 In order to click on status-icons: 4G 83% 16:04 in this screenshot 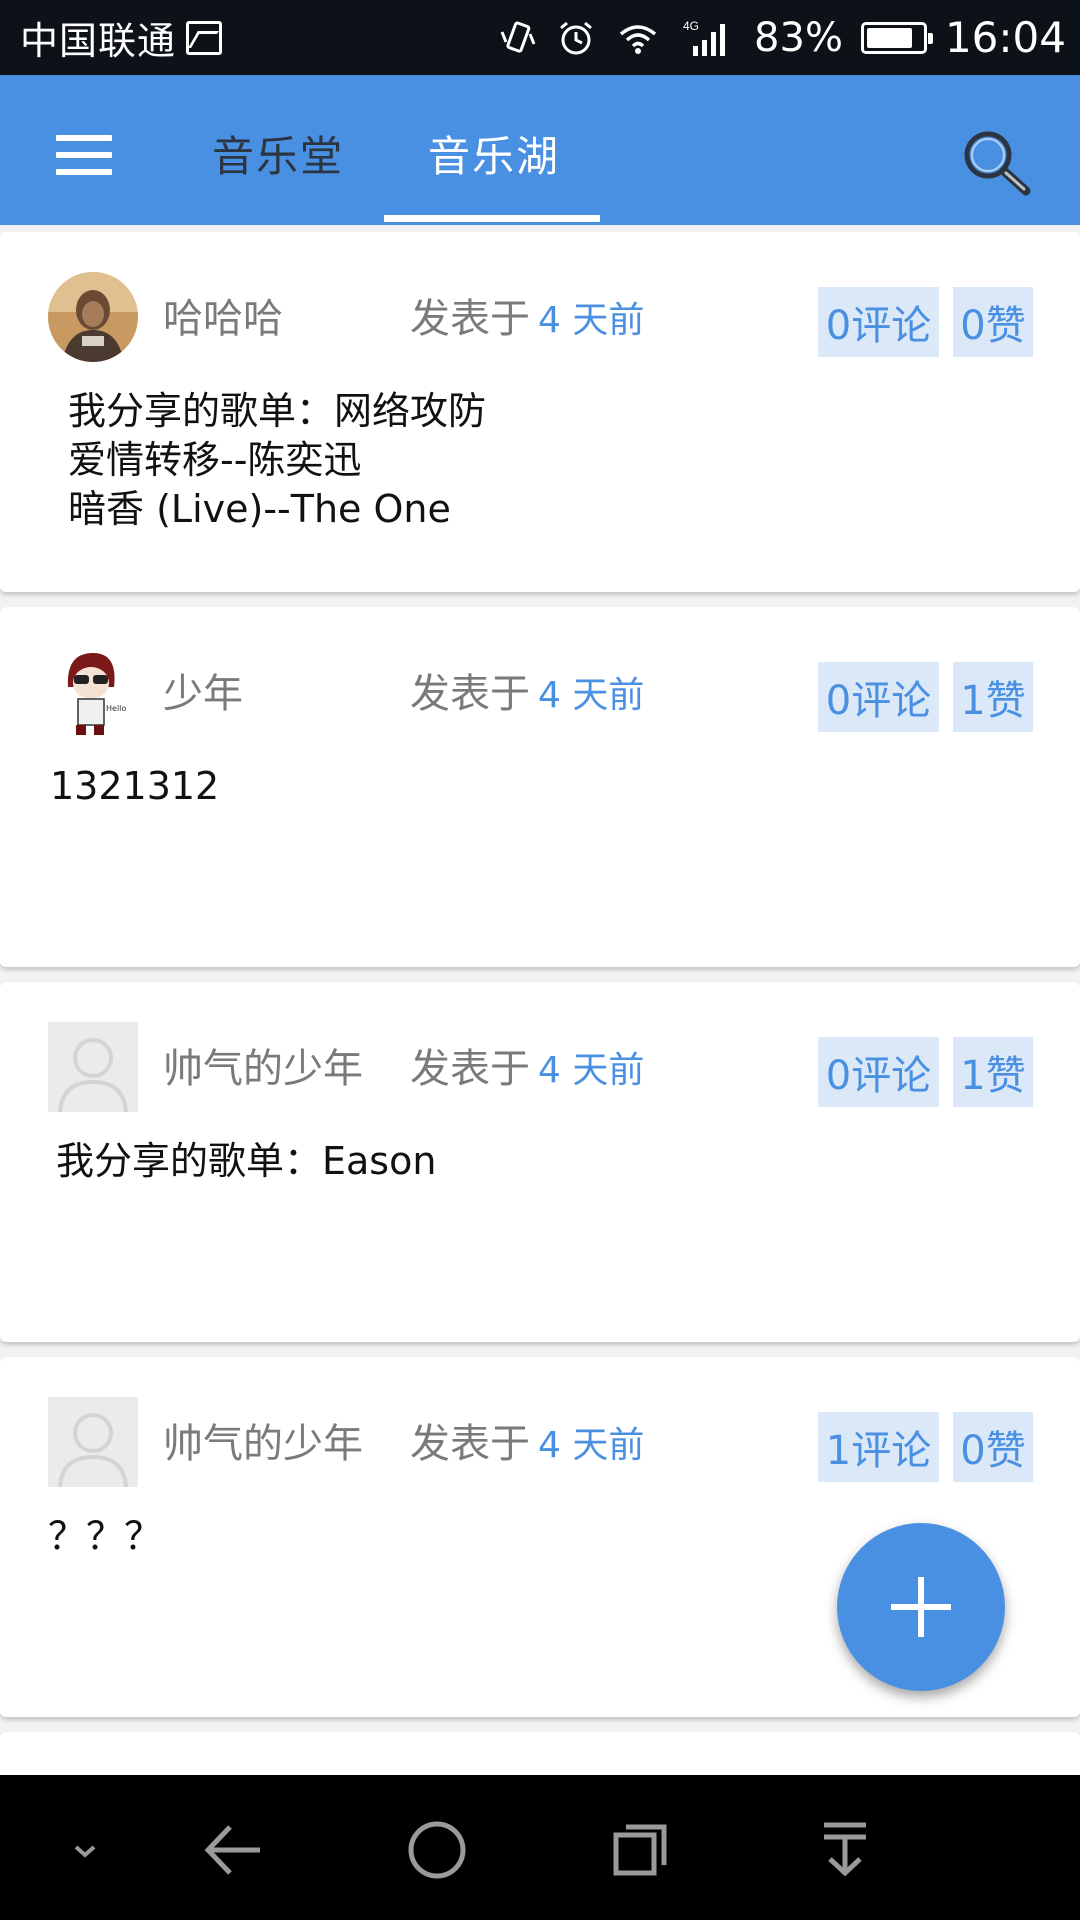, I will do `click(782, 37)`.